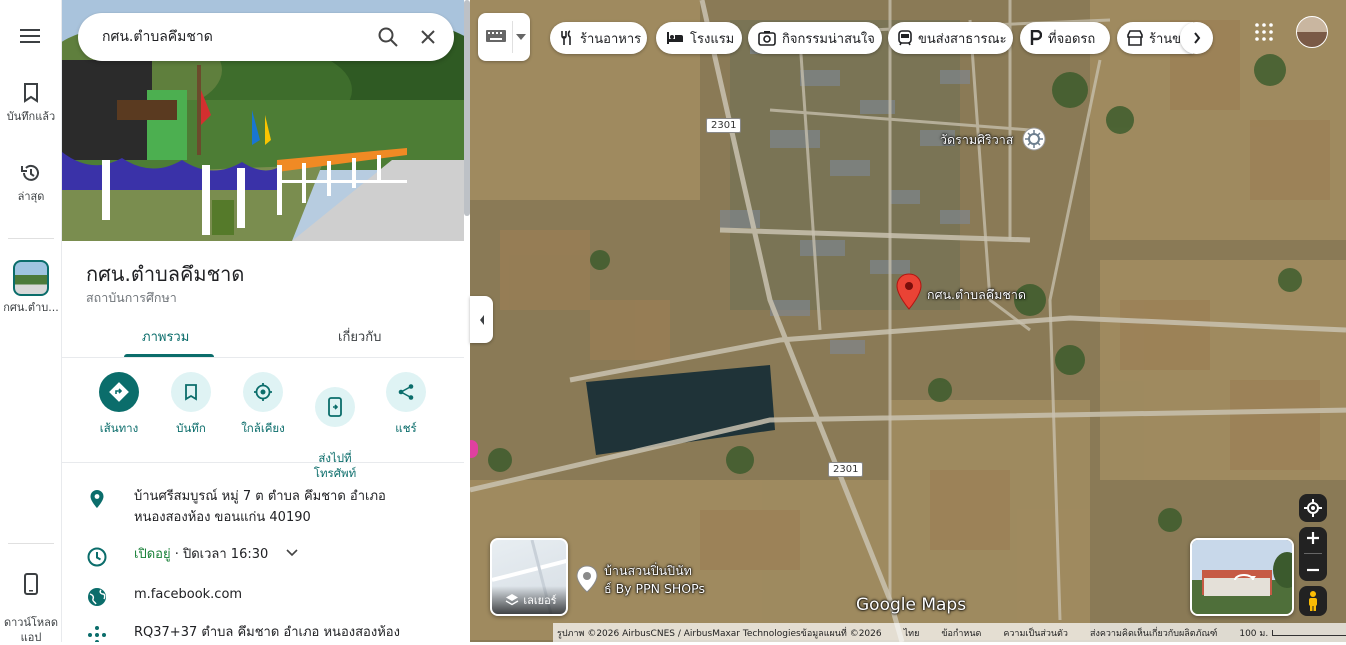 The height and width of the screenshot is (645, 1346). I want to click on tab-about: เกี่ยวกับ, so click(359, 336).